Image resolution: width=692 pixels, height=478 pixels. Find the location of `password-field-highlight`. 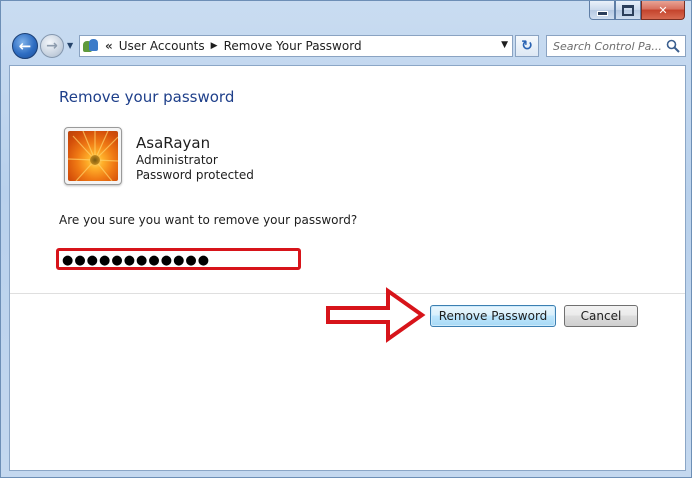

password-field-highlight is located at coordinates (178, 259).